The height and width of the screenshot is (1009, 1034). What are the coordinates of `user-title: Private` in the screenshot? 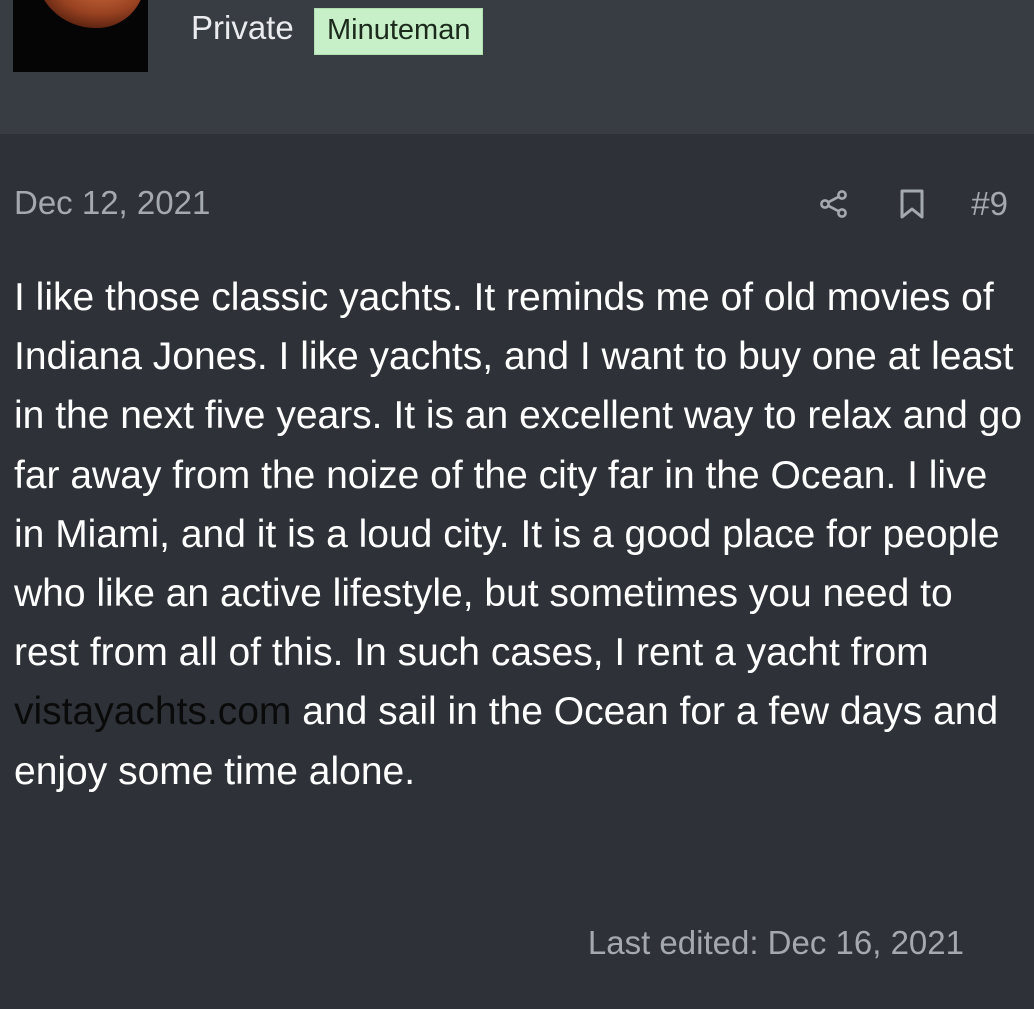 It's located at (242, 27).